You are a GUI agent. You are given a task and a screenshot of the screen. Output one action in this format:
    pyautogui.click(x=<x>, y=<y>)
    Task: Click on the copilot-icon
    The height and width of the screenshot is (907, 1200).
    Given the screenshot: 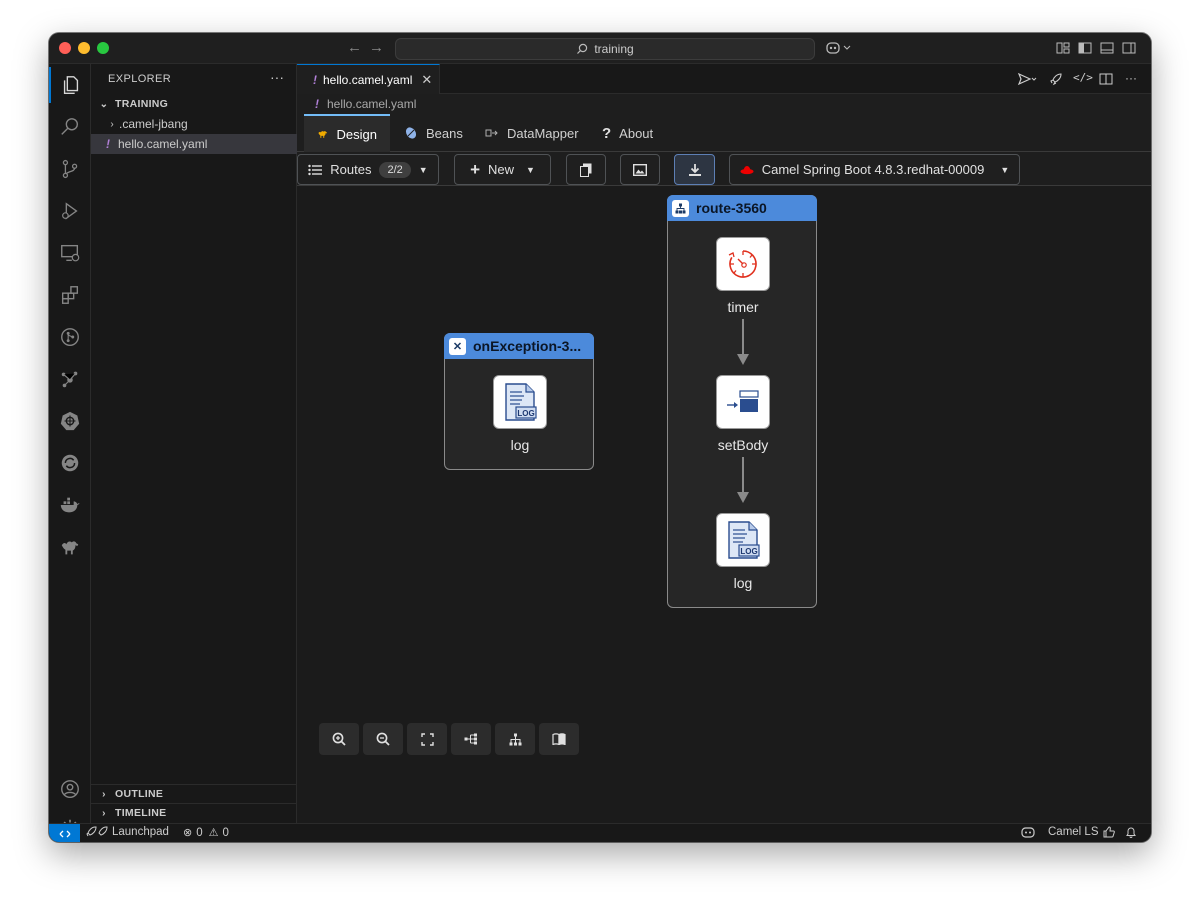 What is the action you would take?
    pyautogui.click(x=840, y=48)
    